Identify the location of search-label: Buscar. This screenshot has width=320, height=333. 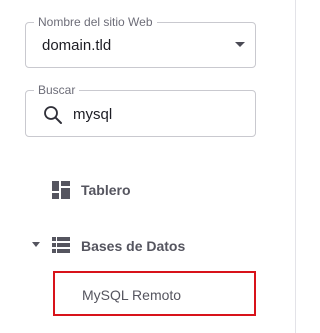
(57, 90).